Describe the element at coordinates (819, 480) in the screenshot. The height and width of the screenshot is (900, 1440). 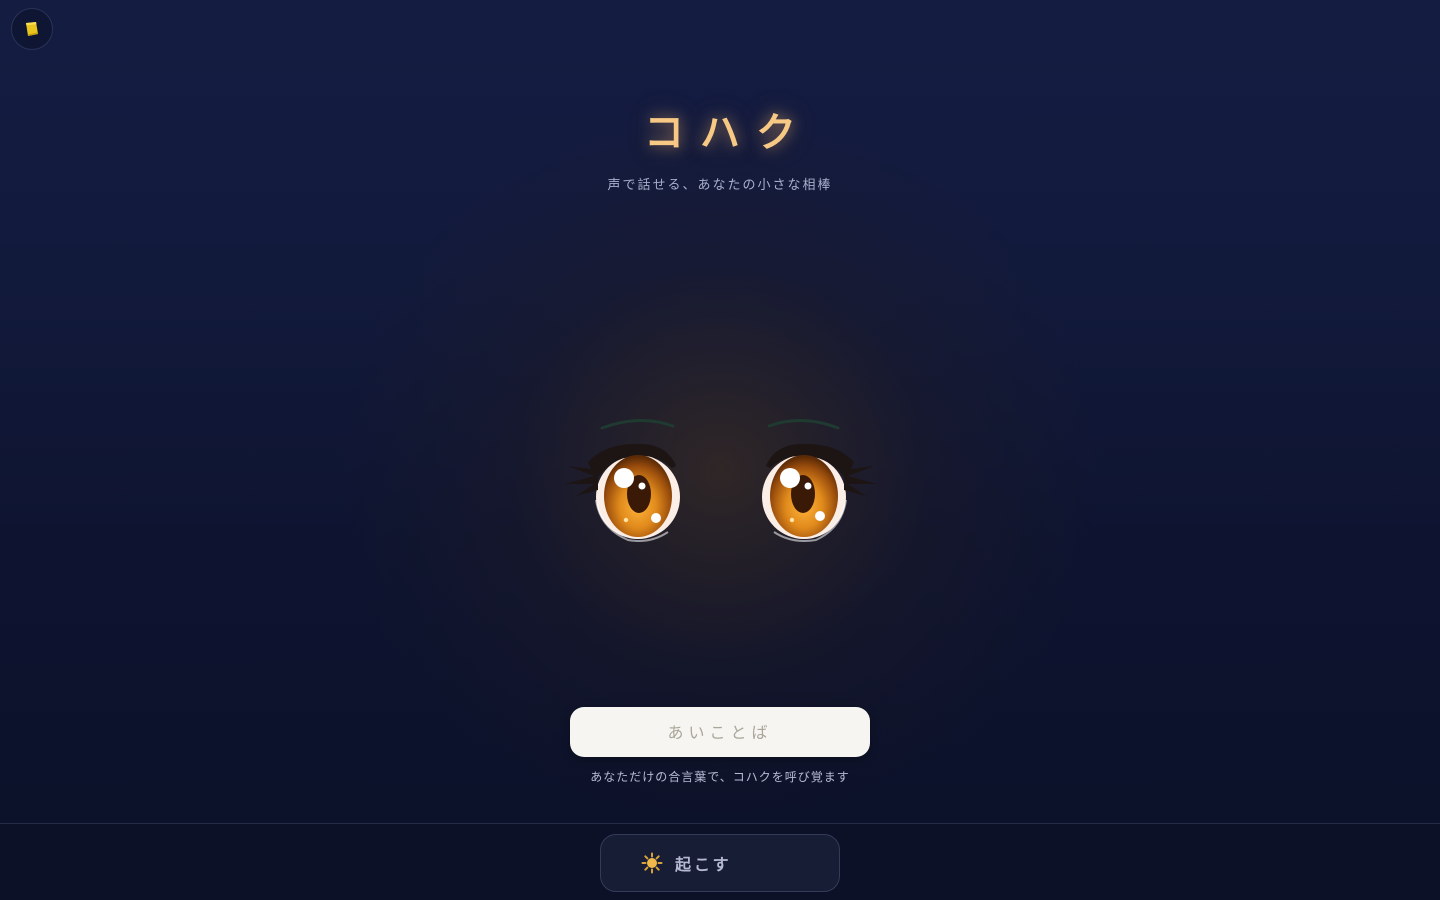
I see `right-eye` at that location.